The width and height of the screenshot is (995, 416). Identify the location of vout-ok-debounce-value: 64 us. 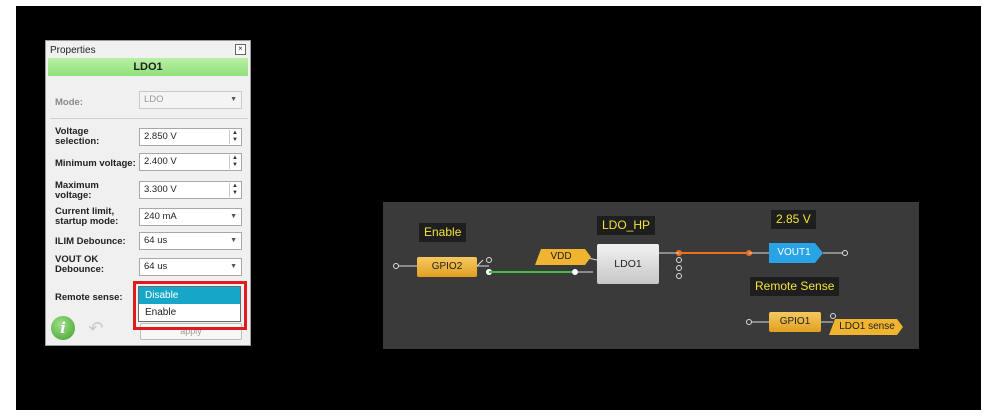
(156, 266).